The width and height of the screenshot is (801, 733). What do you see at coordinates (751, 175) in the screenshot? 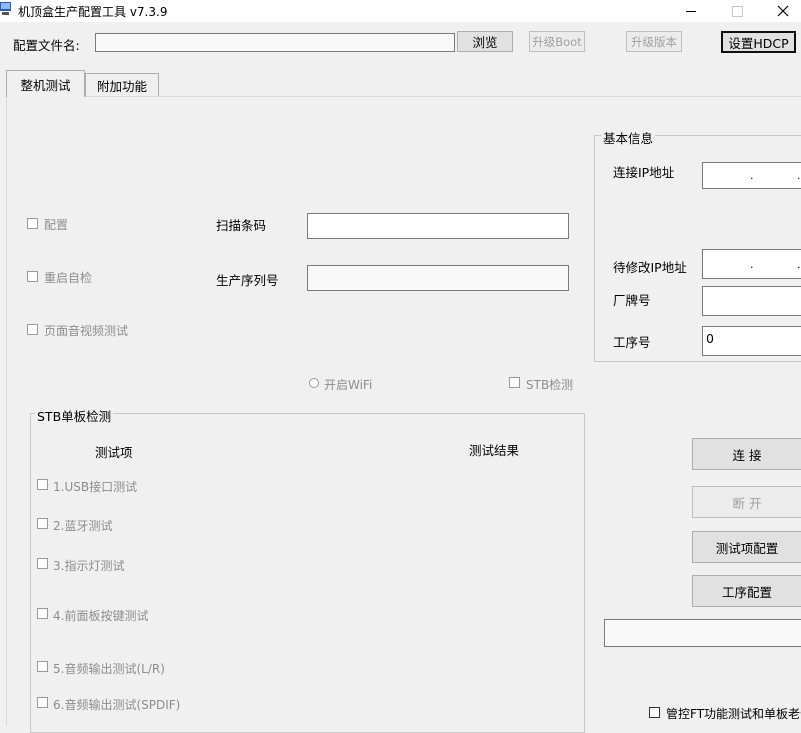
I see `connect-ip-input: ..` at bounding box center [751, 175].